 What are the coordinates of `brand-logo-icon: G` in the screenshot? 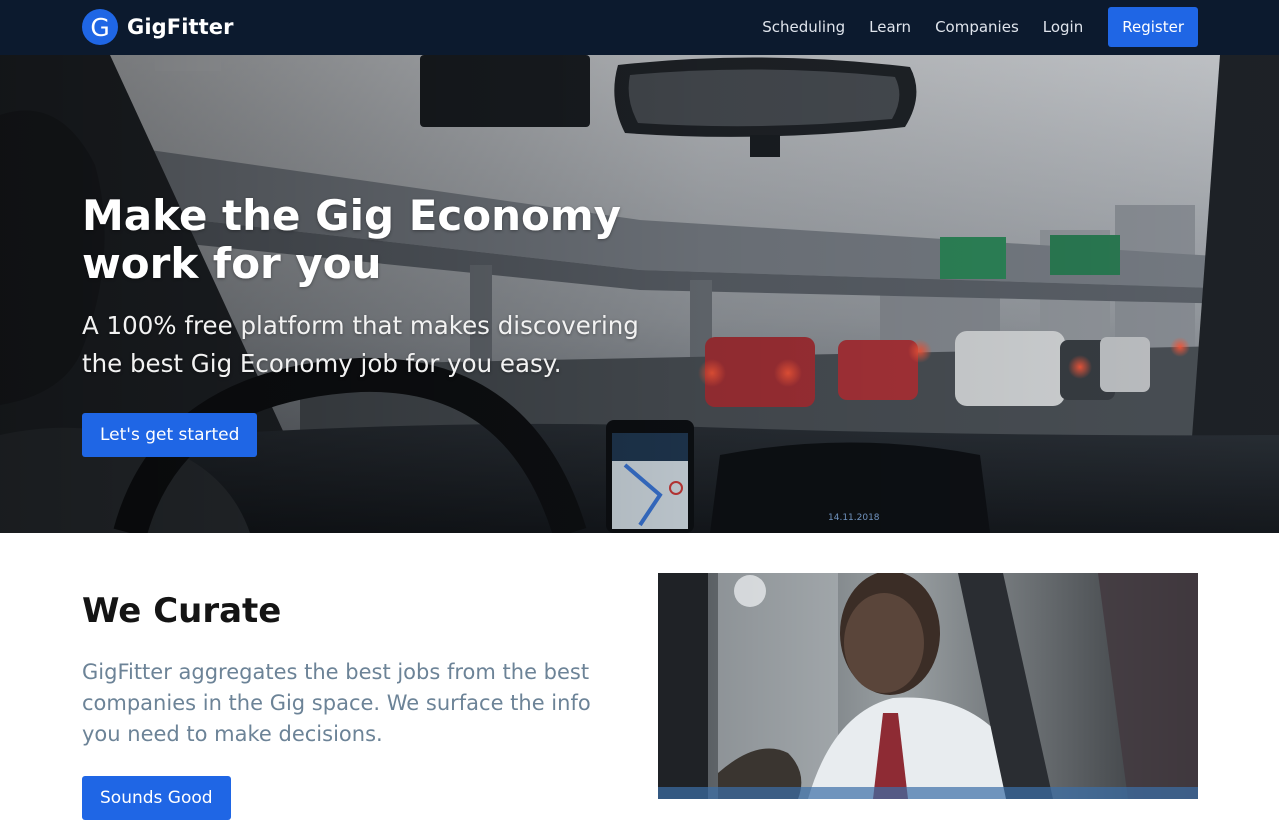 It's located at (100, 27).